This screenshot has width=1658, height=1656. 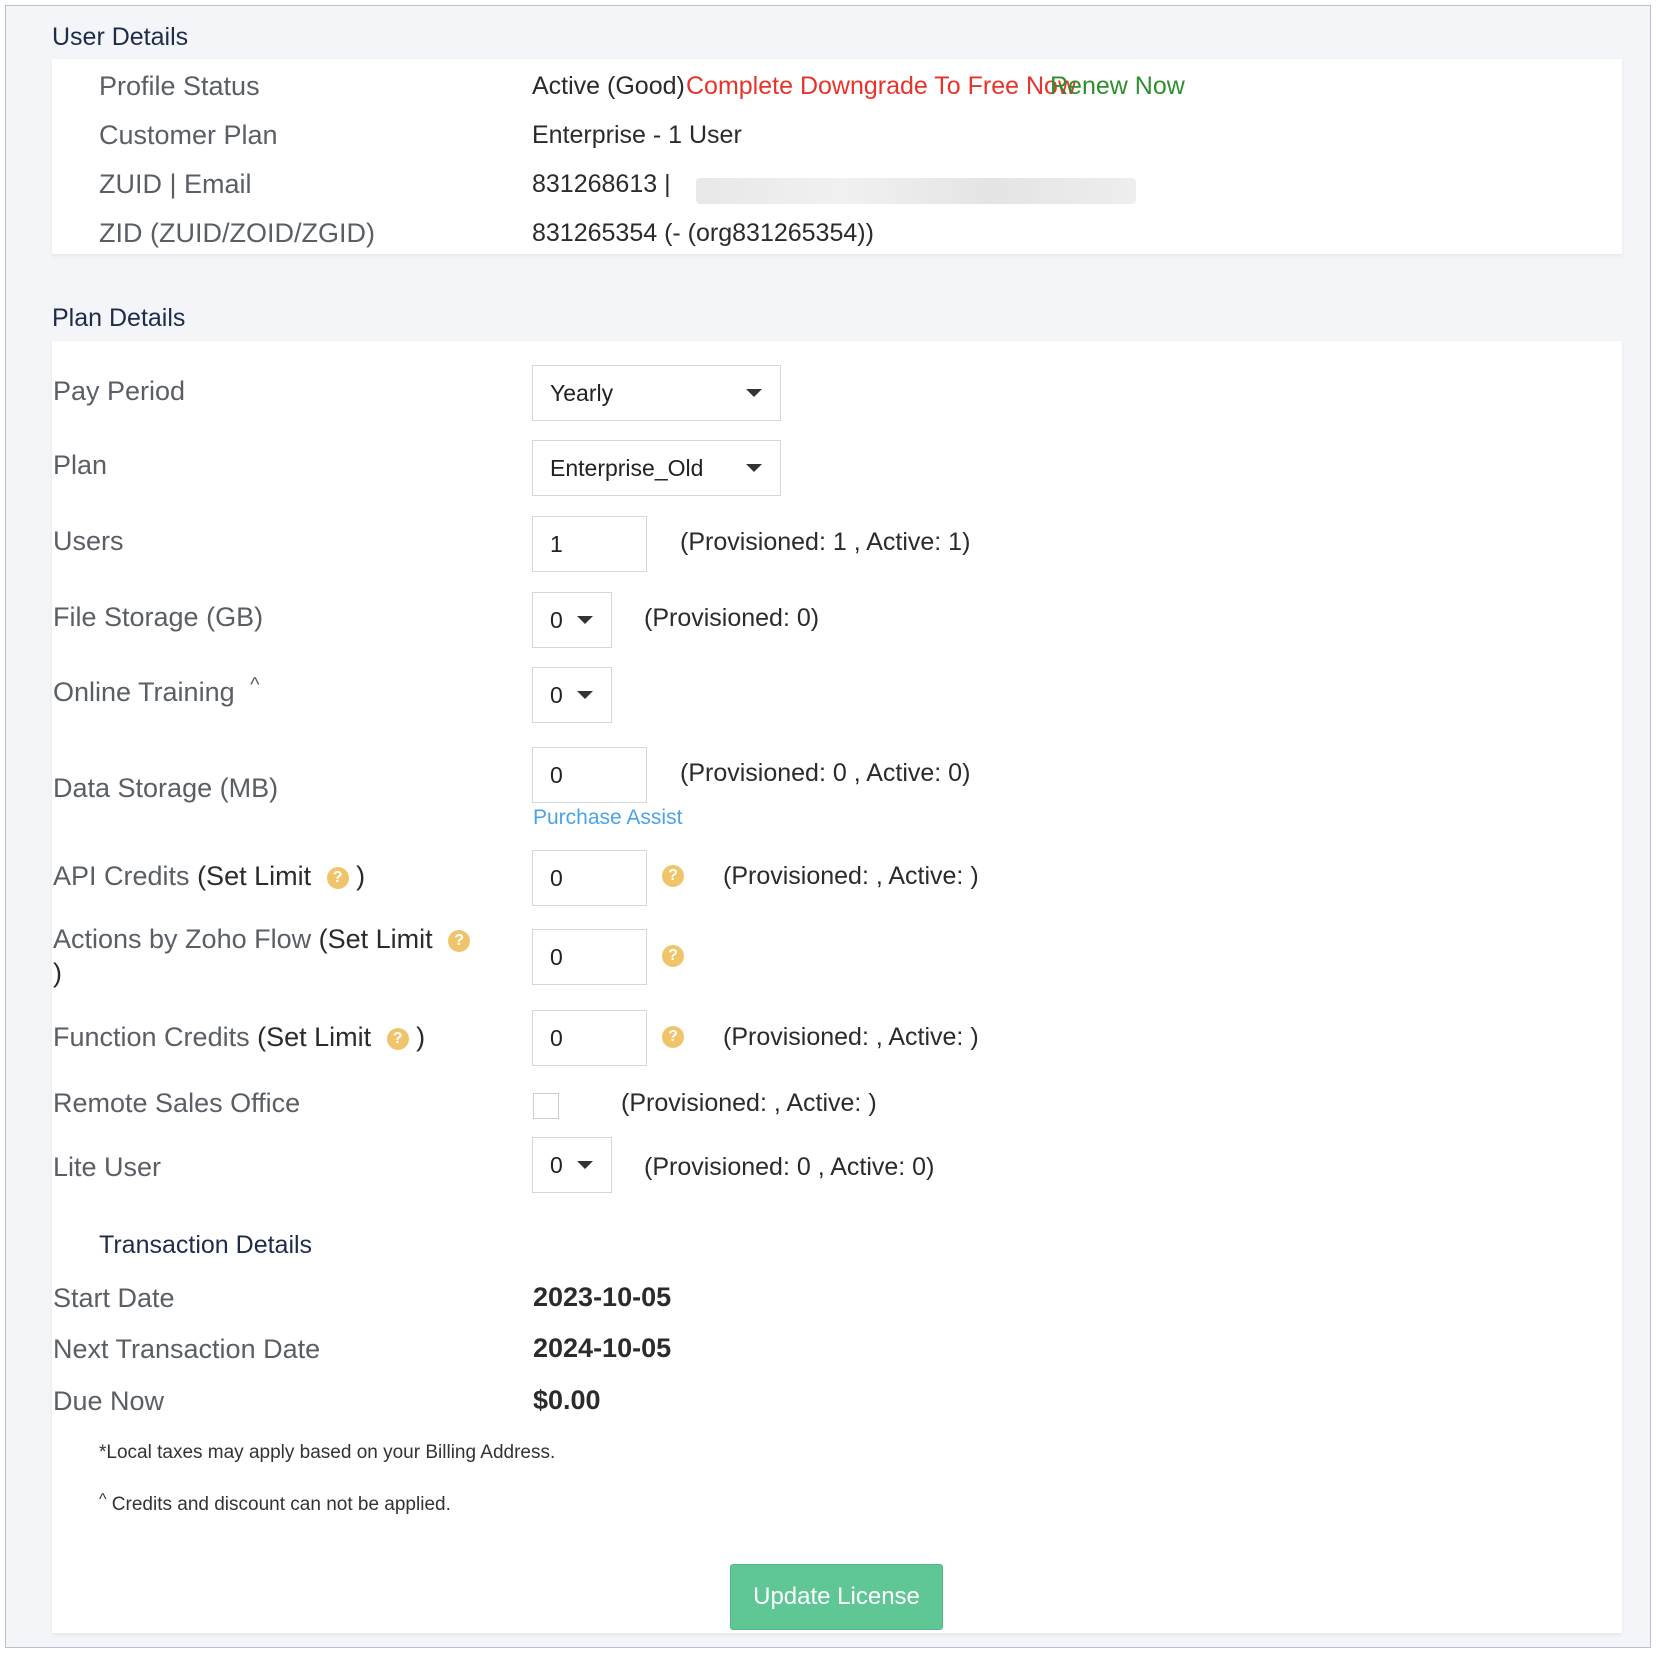 I want to click on lite-user-value: 0, so click(x=556, y=1165).